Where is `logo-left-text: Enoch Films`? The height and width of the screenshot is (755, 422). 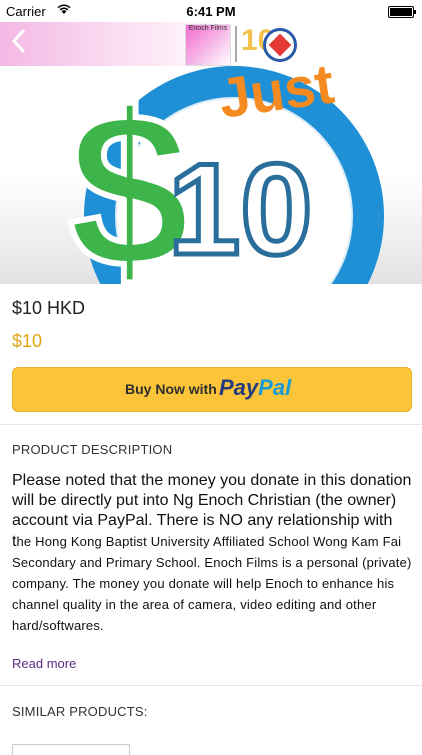 logo-left-text: Enoch Films is located at coordinates (208, 28).